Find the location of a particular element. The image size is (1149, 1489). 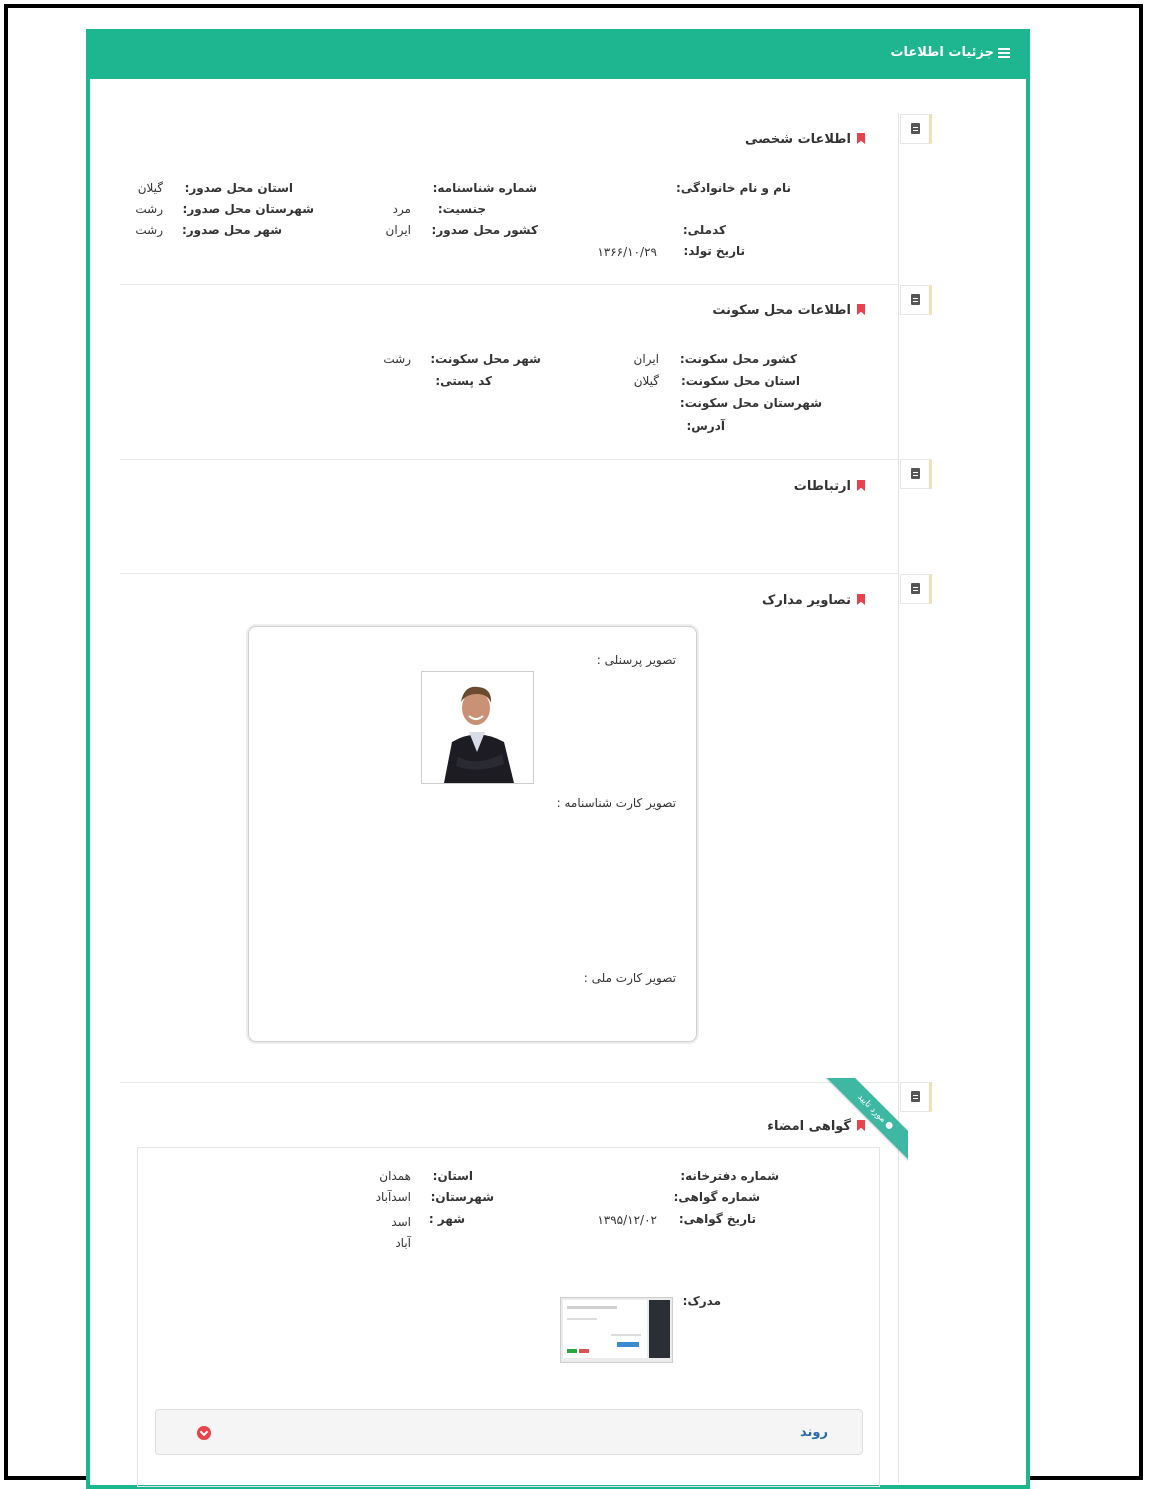

residence-province-value: گیلان is located at coordinates (646, 381).